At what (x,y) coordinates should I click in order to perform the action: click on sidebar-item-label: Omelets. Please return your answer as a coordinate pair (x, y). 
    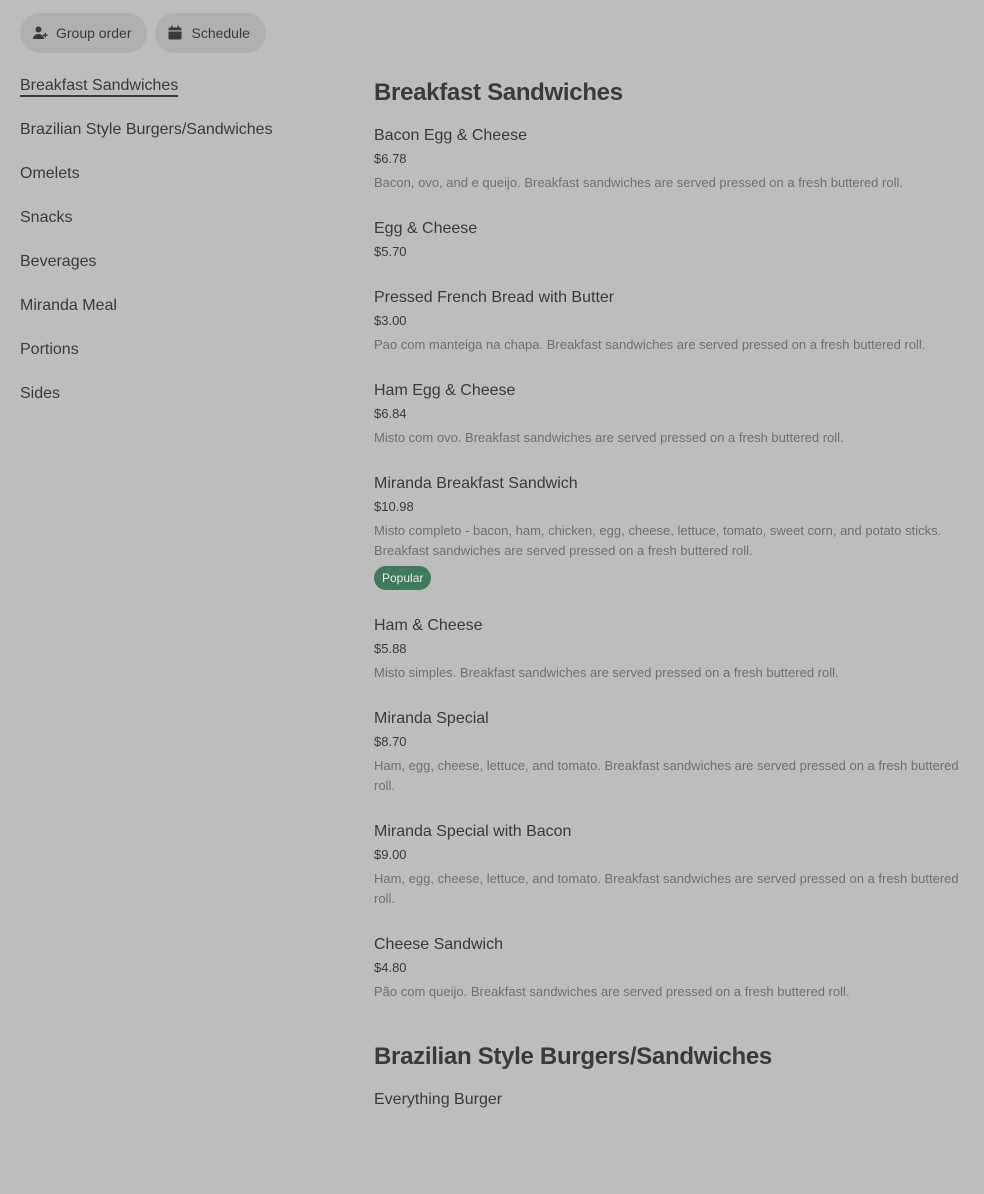
    Looking at the image, I should click on (50, 173).